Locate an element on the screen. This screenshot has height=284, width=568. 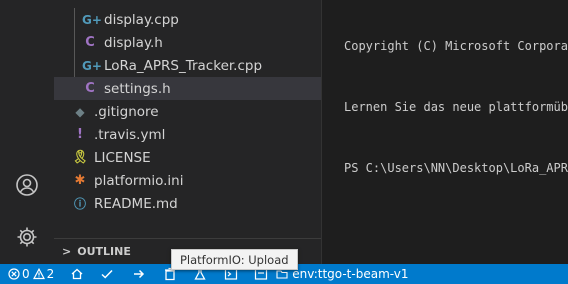
file-item-travis-yml: ! .travis.yml is located at coordinates (188, 134).